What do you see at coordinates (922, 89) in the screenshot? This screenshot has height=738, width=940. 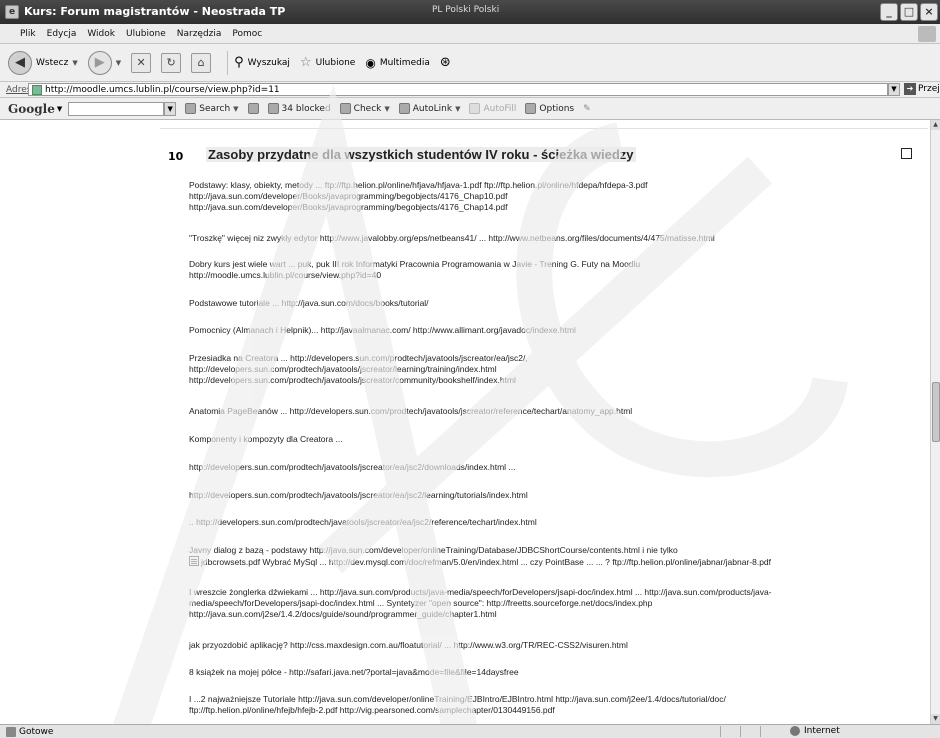 I see `go-button: ➔ Przejdź` at bounding box center [922, 89].